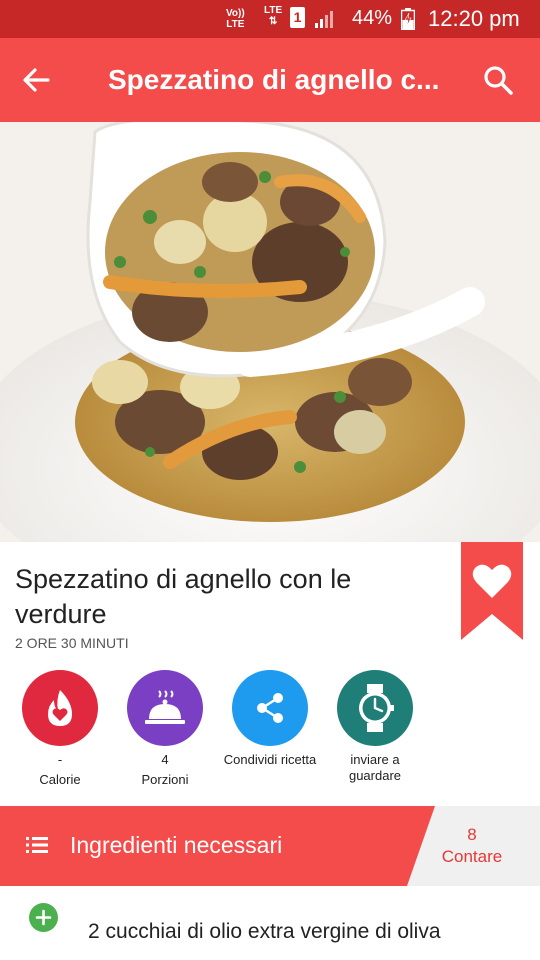 Image resolution: width=540 pixels, height=960 pixels. I want to click on status-bar: Vo)) LTE LTE ⇅ 1 44% 12:20 pm, so click(270, 19).